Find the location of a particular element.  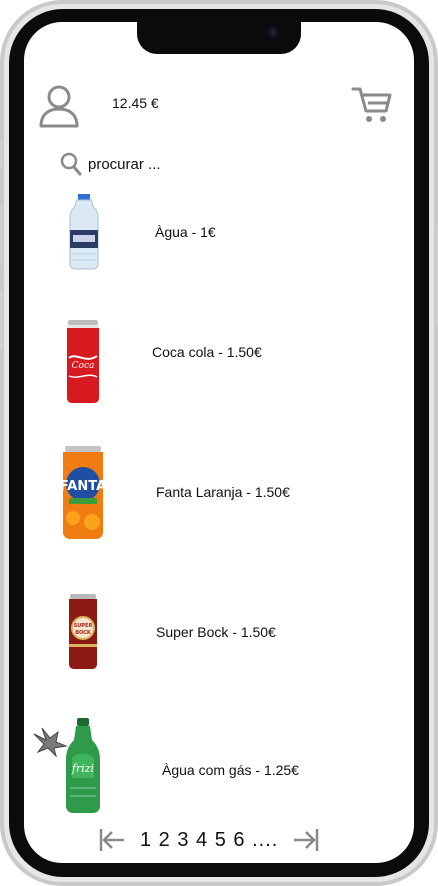

list-item: Àgua - 1€ is located at coordinates (219, 234).